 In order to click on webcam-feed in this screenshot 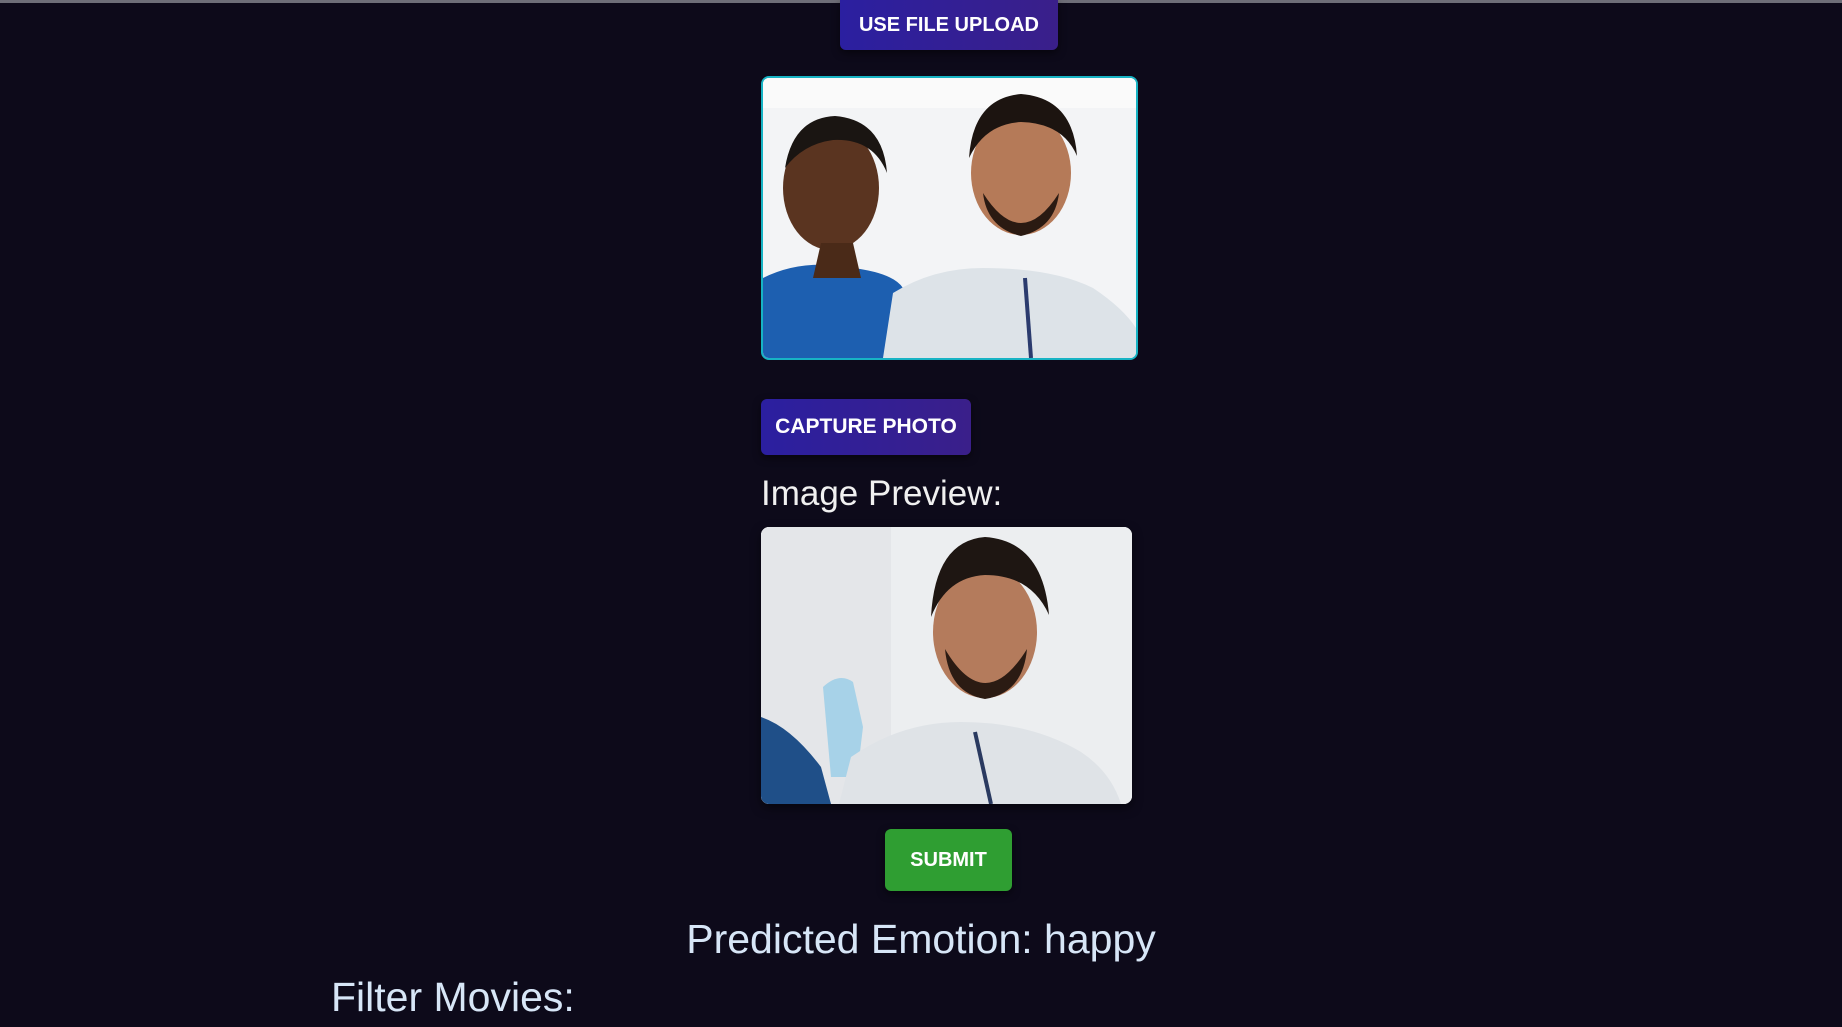, I will do `click(949, 218)`.